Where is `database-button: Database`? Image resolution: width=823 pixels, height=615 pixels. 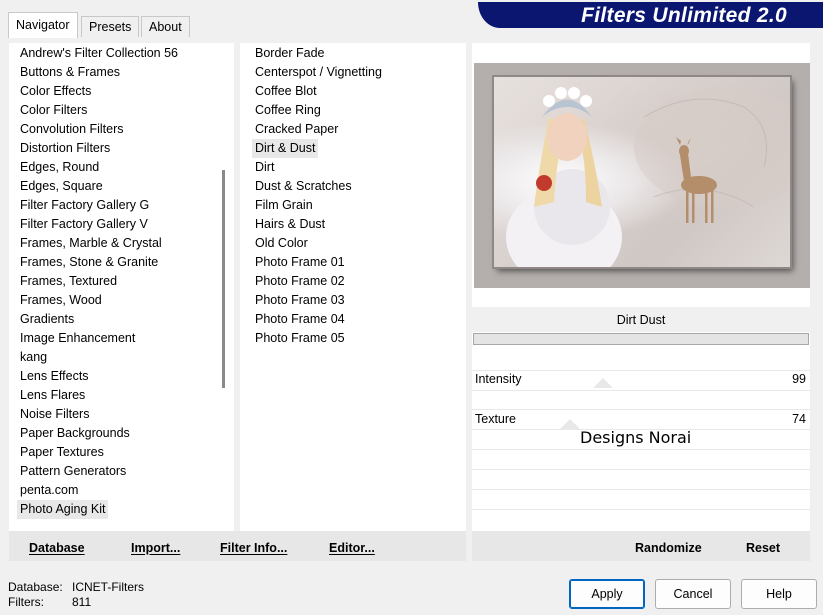 database-button: Database is located at coordinates (57, 546).